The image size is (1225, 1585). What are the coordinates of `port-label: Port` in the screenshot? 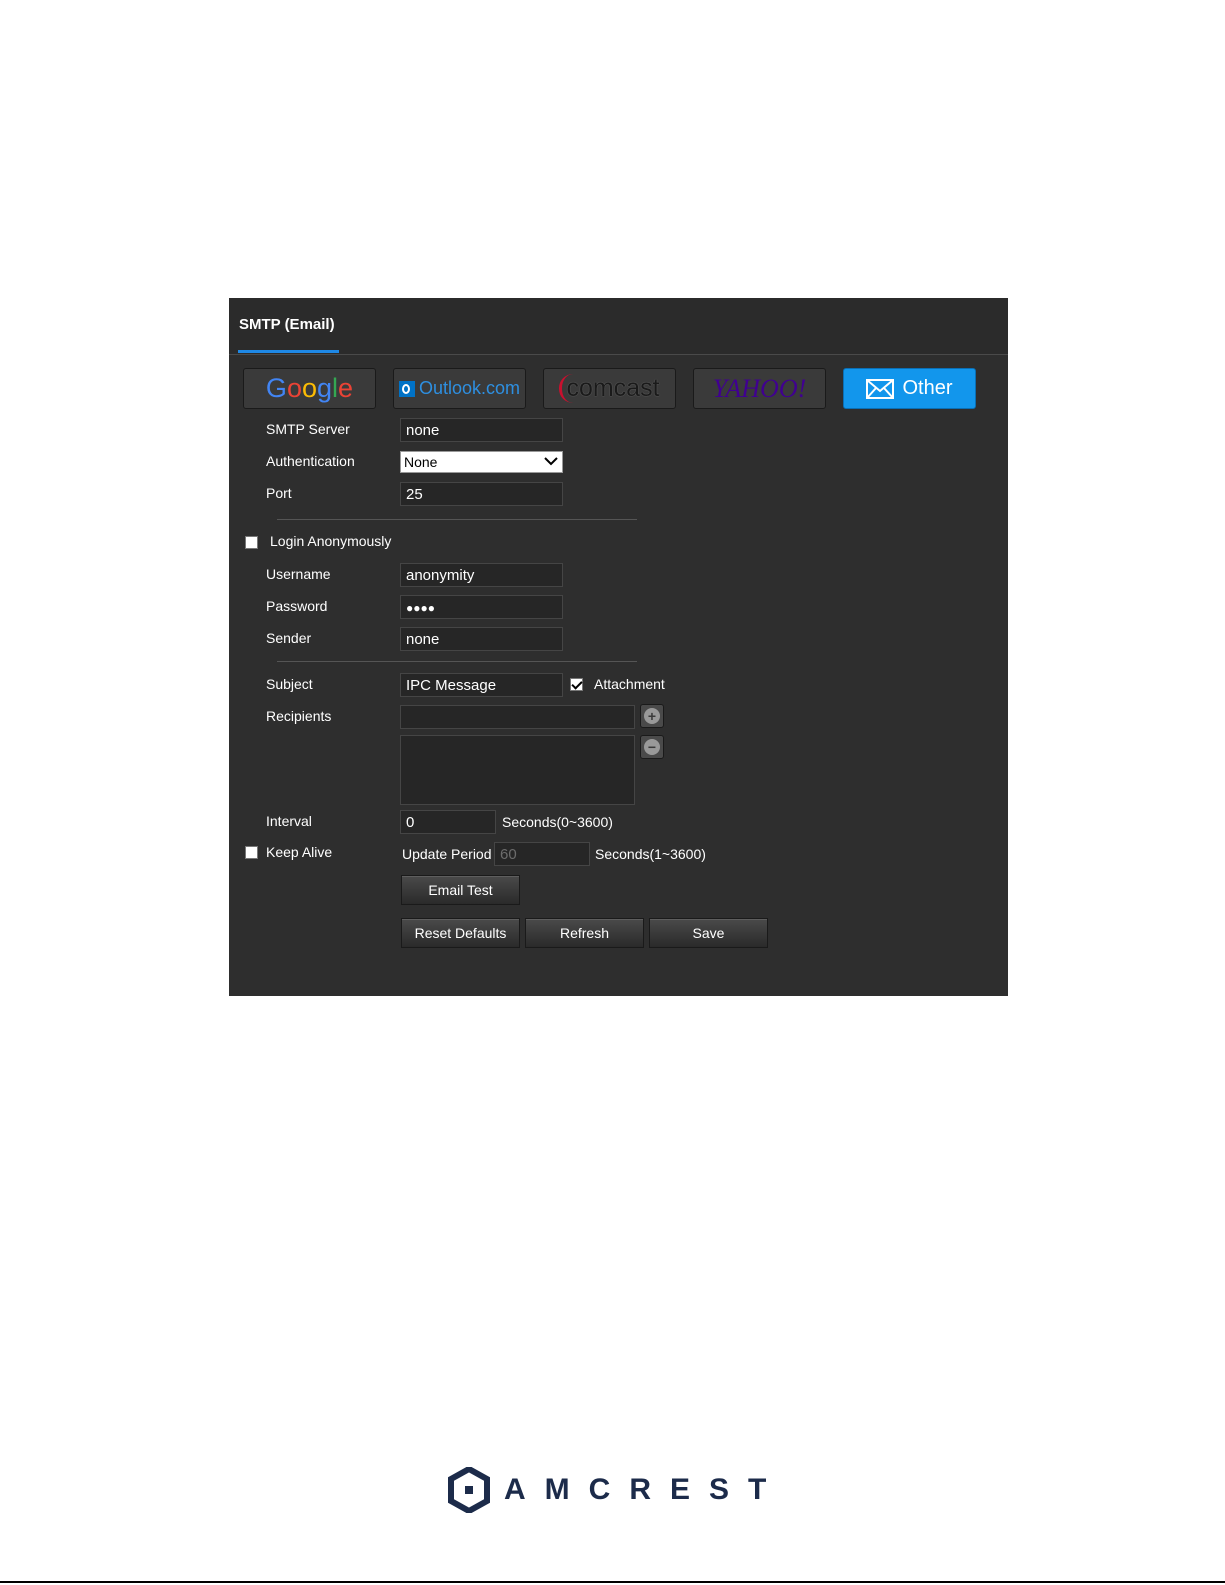 It's located at (279, 493).